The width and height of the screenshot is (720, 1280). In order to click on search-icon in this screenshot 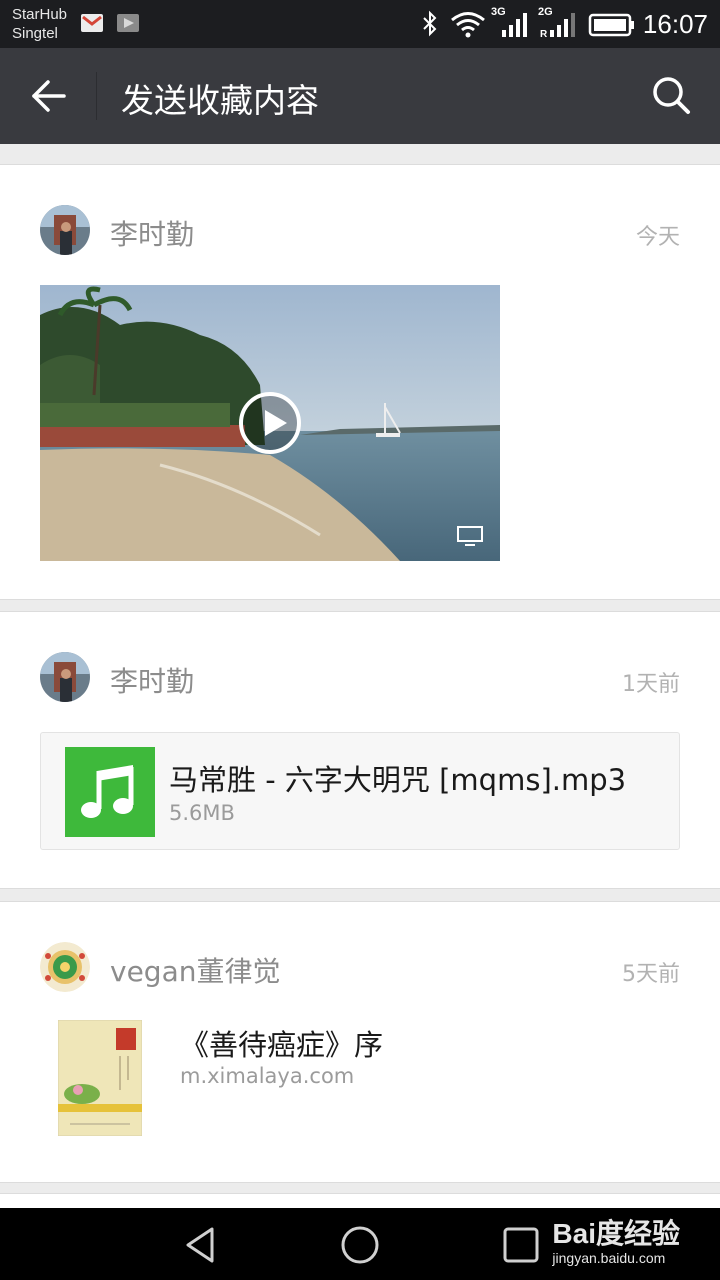, I will do `click(671, 95)`.